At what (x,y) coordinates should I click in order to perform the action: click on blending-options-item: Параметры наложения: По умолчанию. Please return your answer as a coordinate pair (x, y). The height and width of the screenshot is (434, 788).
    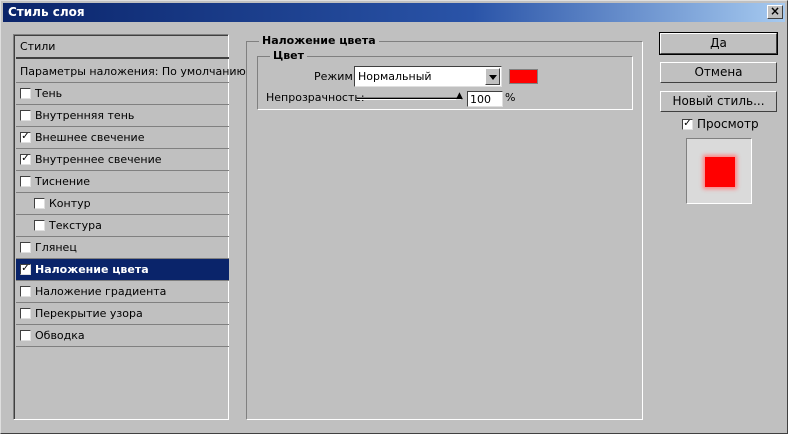
    Looking at the image, I should click on (131, 72).